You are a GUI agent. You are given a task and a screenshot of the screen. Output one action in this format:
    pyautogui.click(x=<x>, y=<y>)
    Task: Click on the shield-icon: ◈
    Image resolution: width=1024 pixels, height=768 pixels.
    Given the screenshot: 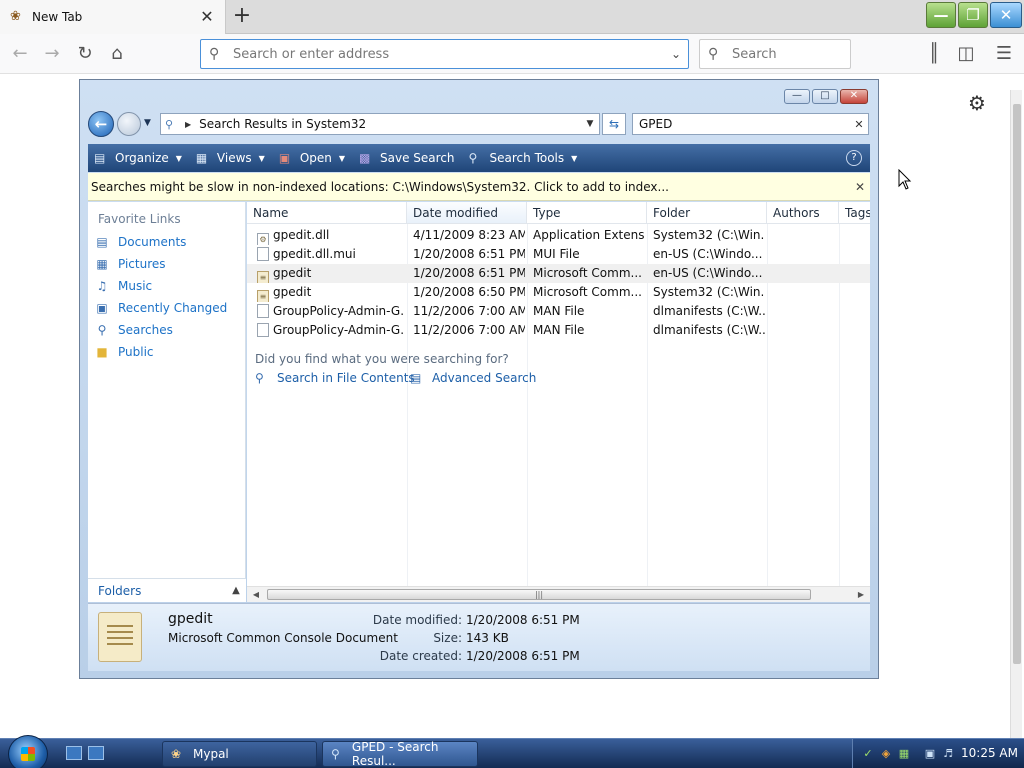 What is the action you would take?
    pyautogui.click(x=886, y=754)
    